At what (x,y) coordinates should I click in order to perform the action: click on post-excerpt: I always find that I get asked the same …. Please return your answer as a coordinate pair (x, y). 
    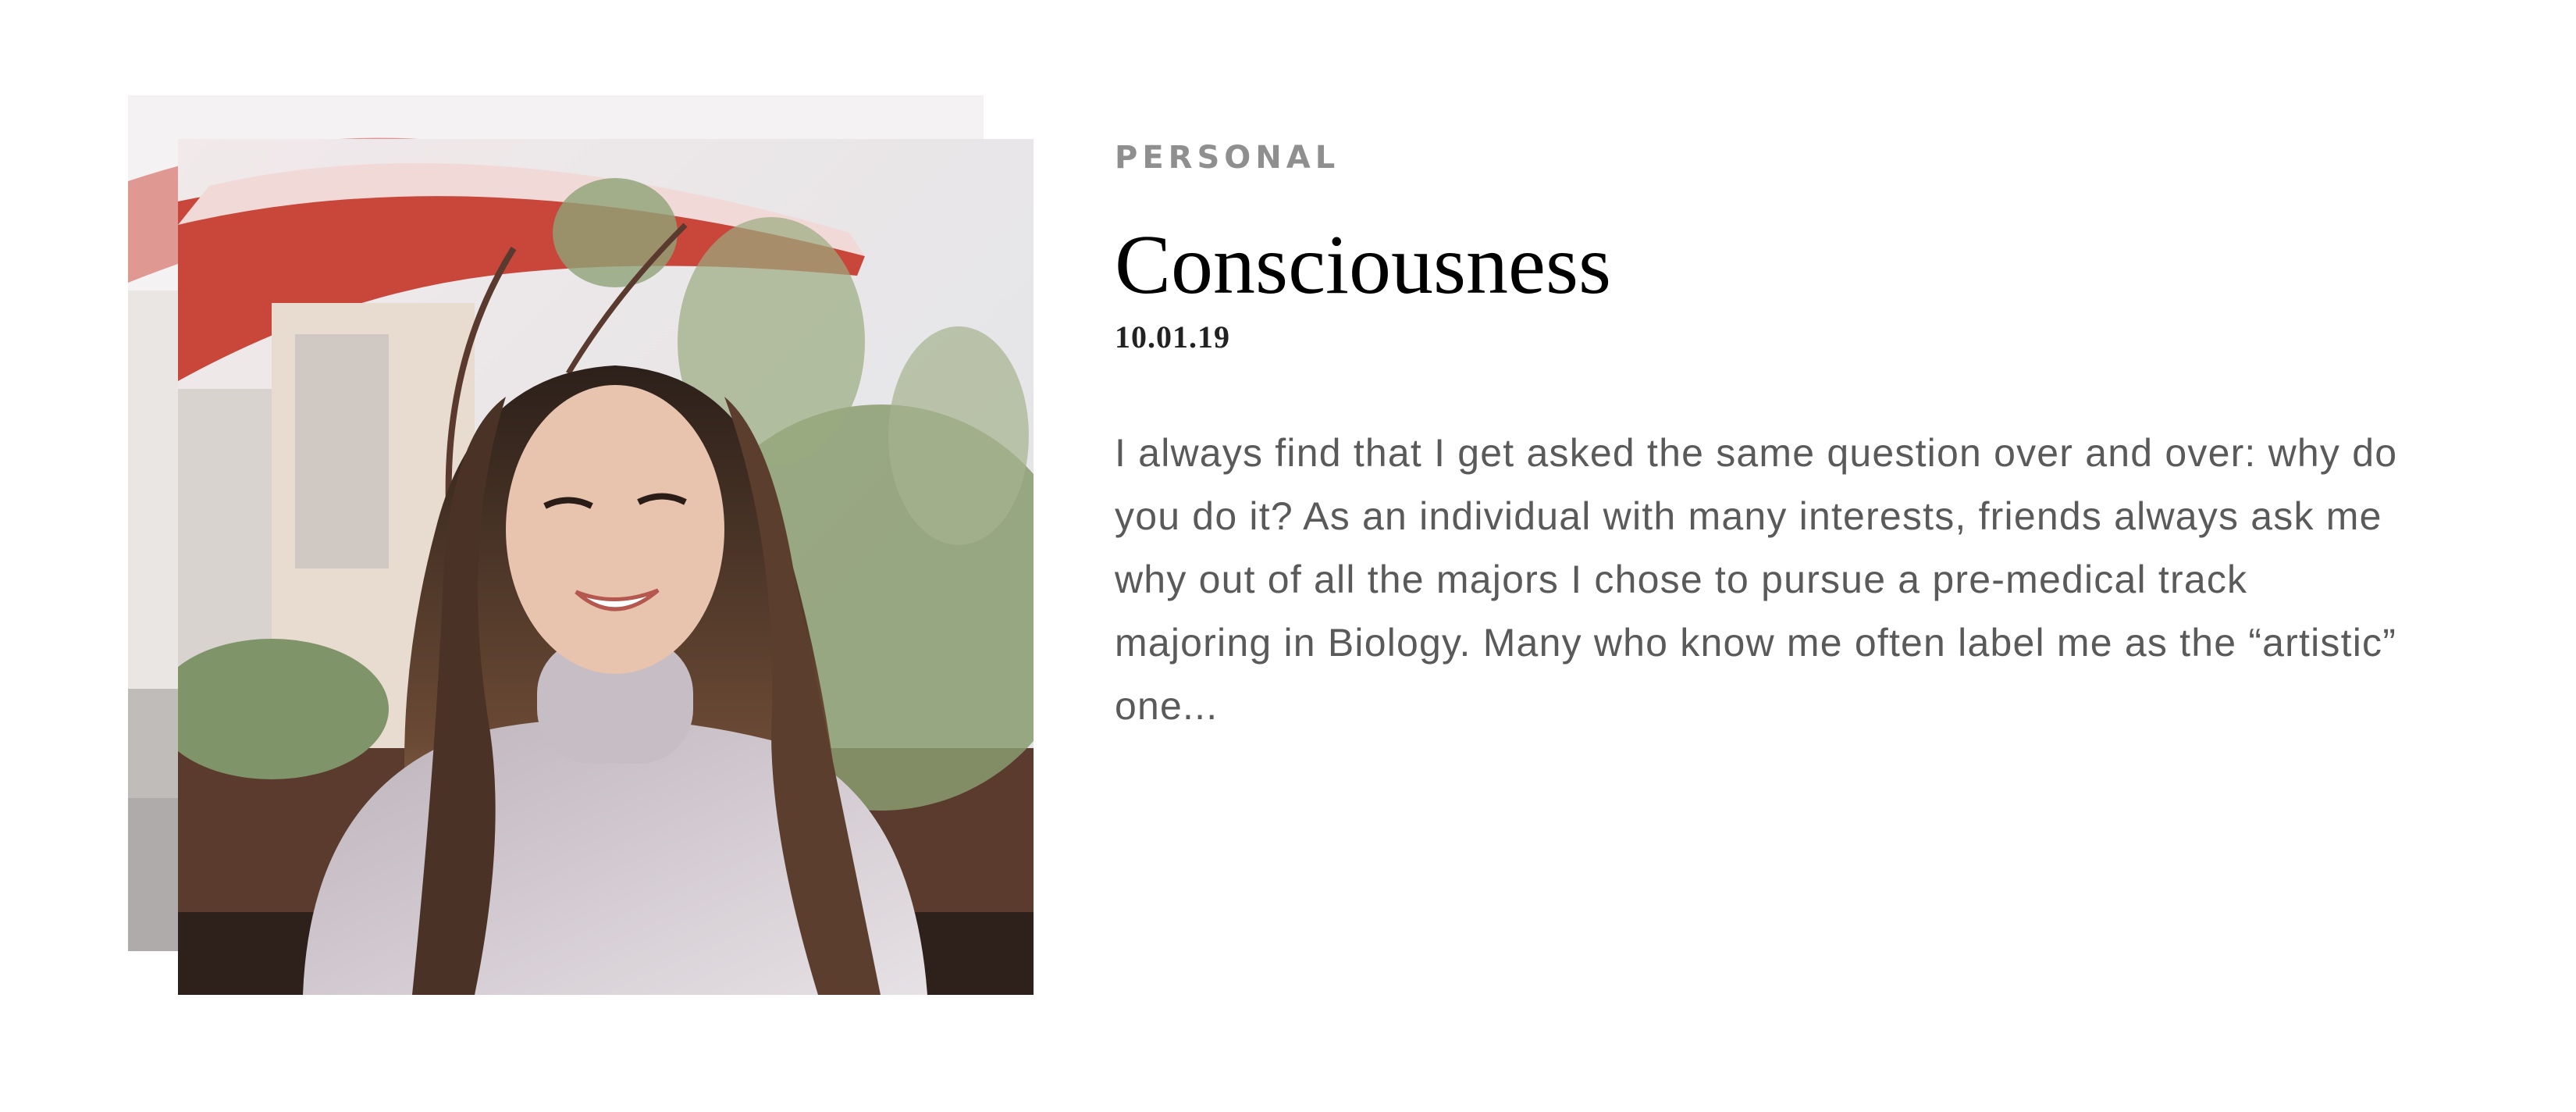
    Looking at the image, I should click on (1757, 579).